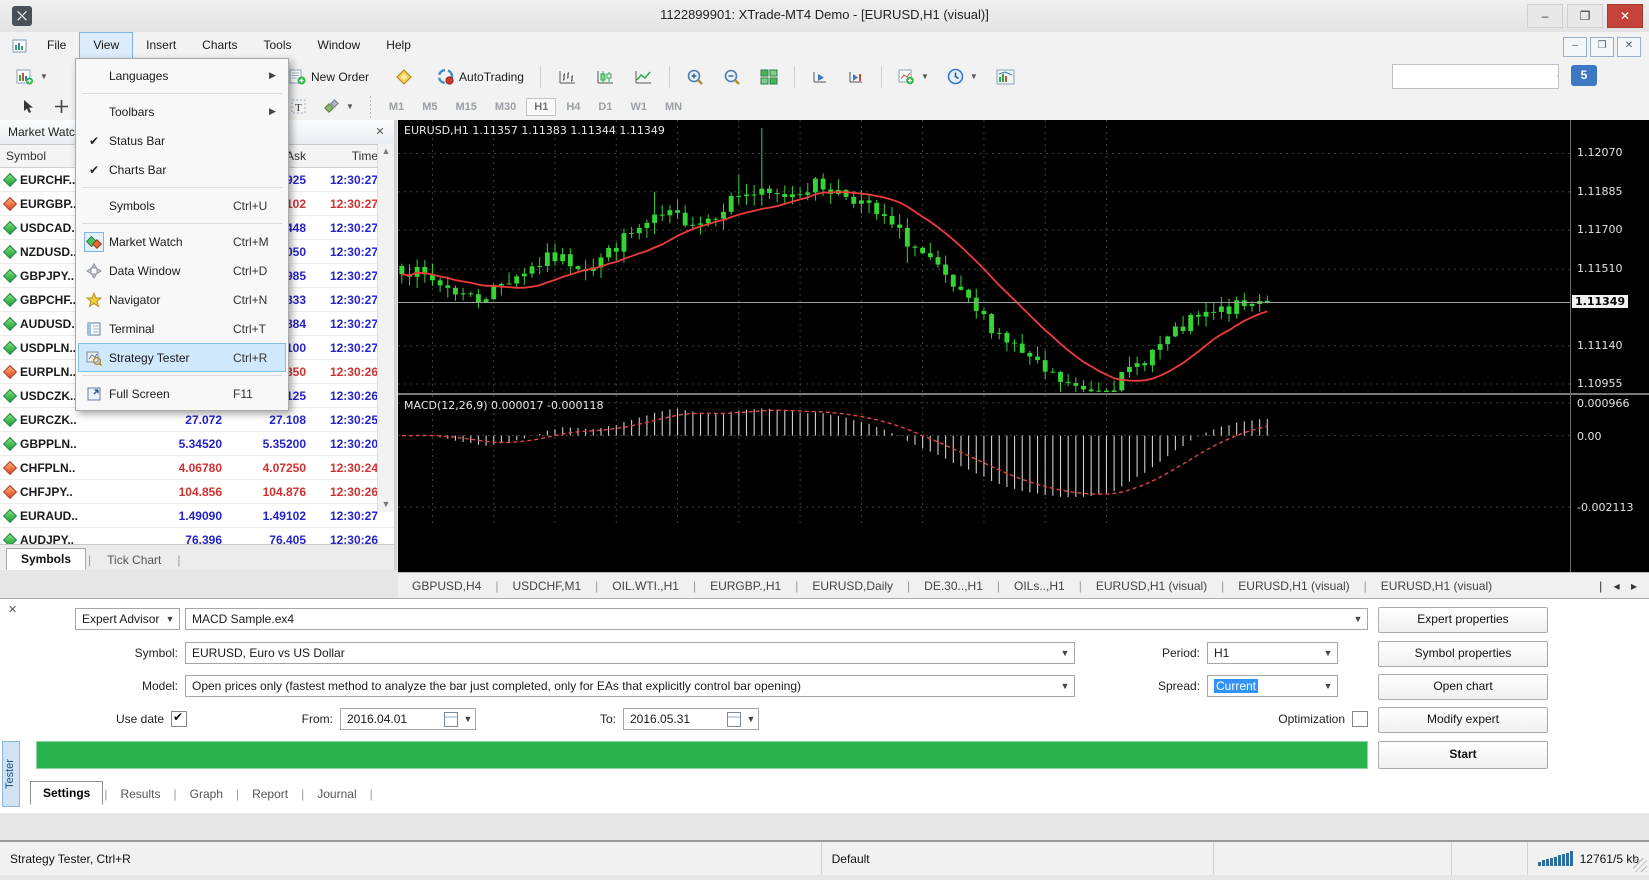 The image size is (1649, 880). What do you see at coordinates (182, 205) in the screenshot?
I see `view-menu-item-symbols: Symbols Ctrl+U` at bounding box center [182, 205].